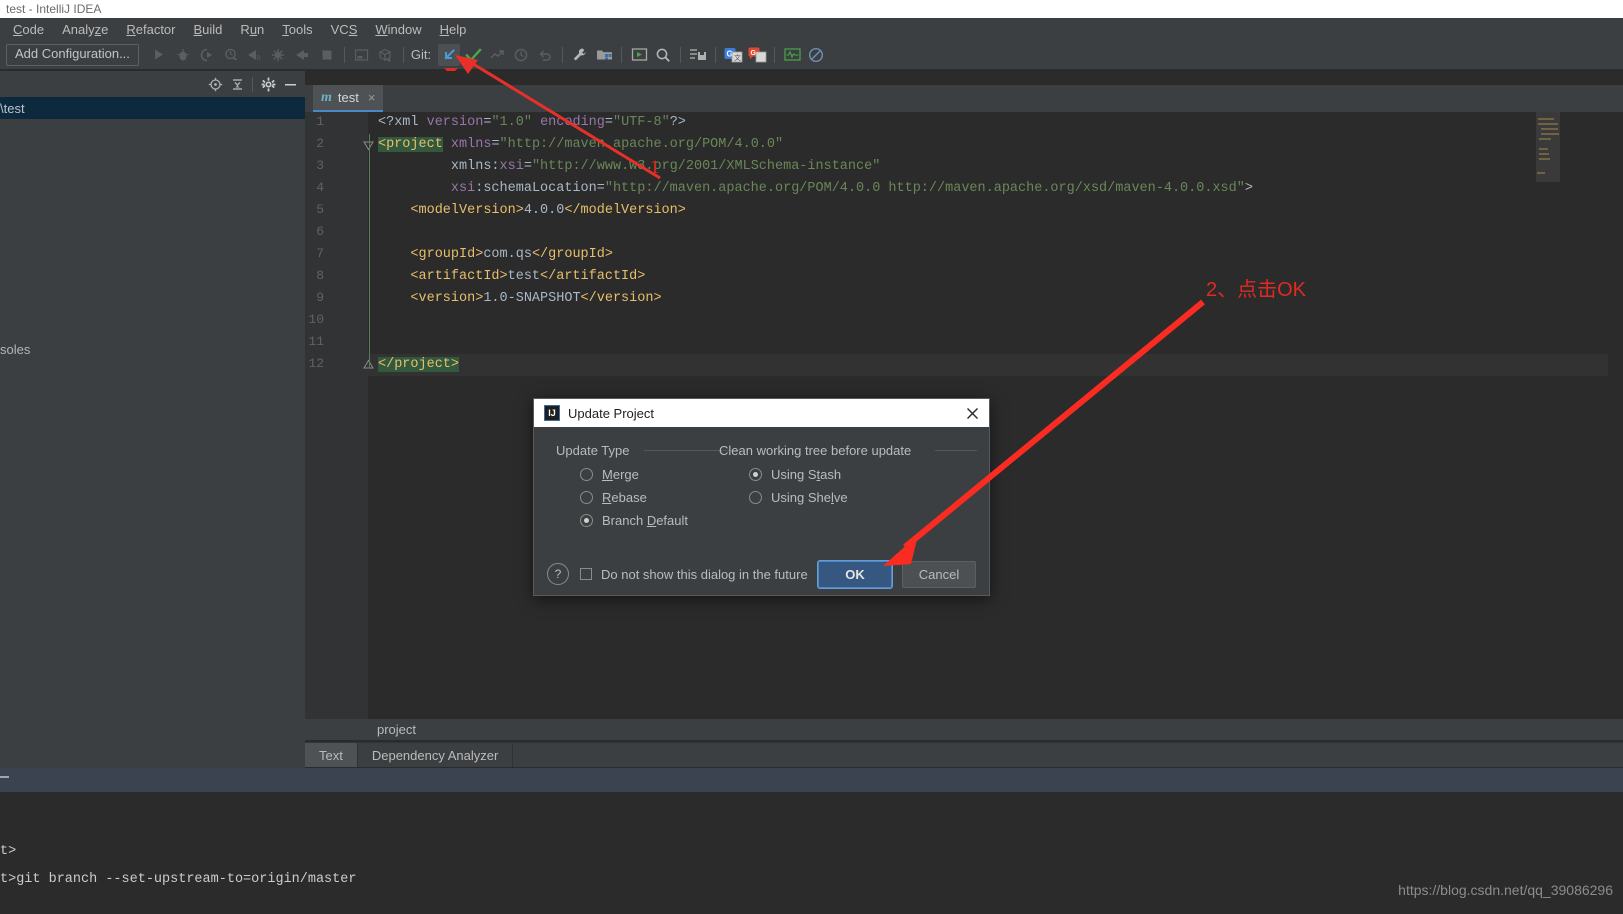 The height and width of the screenshot is (914, 1623). I want to click on google-translate-icon: G文, so click(733, 55).